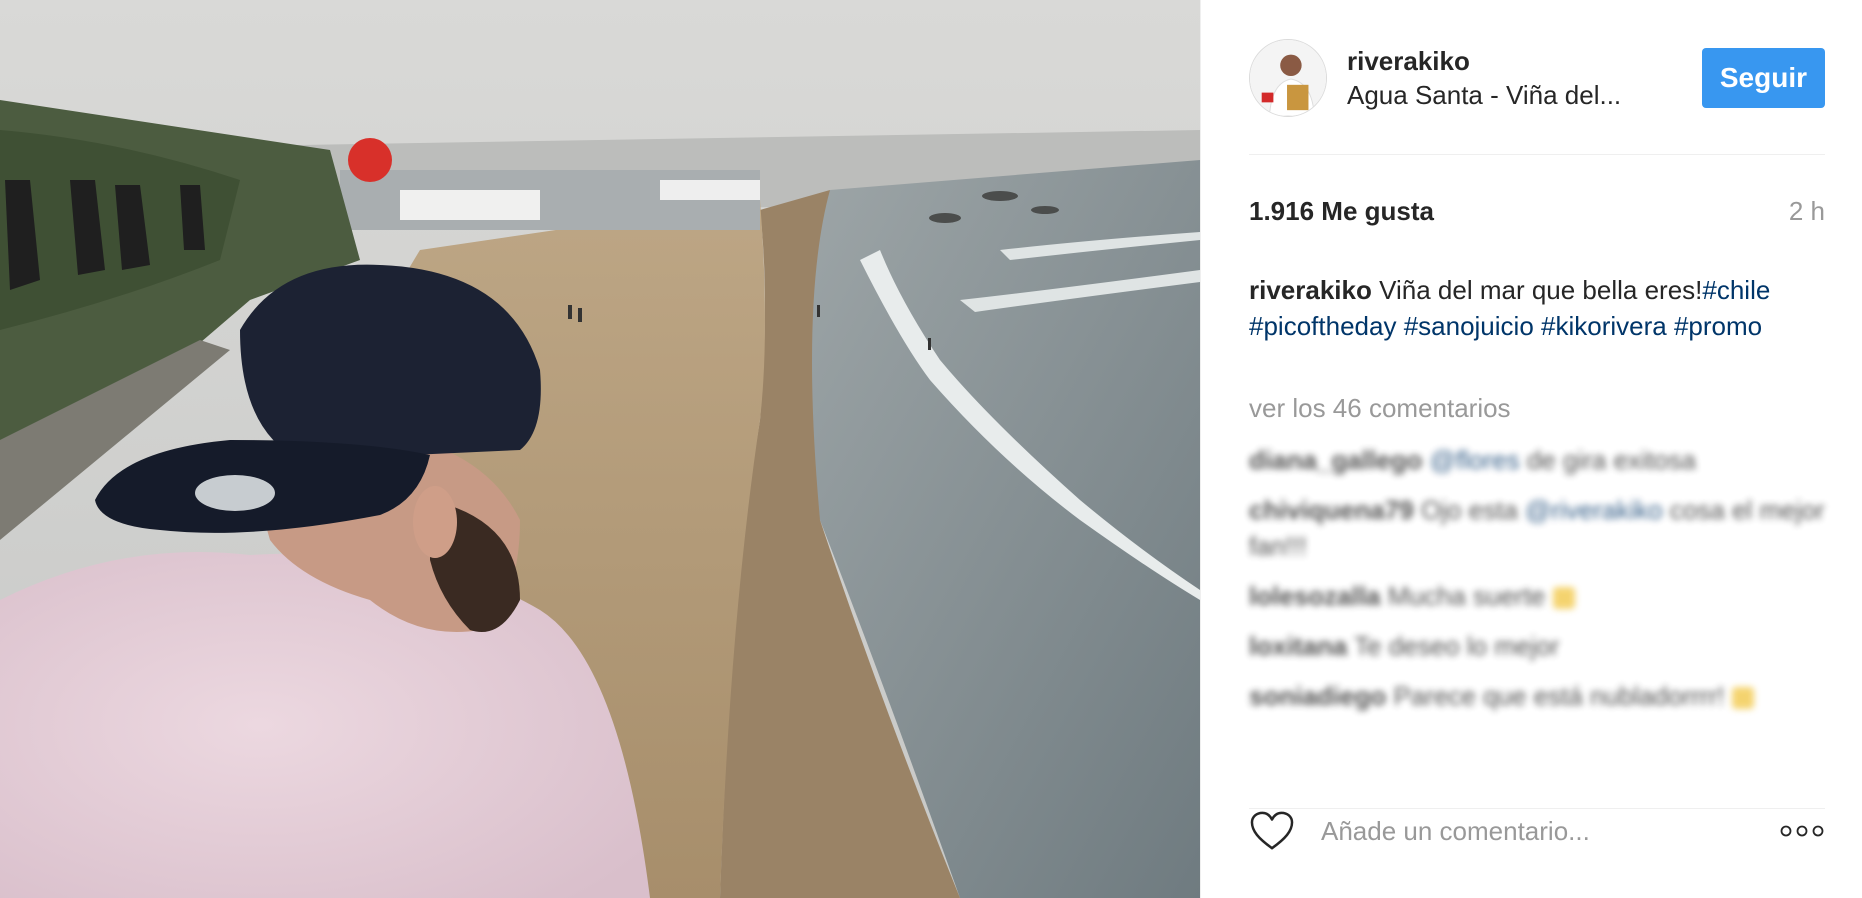 This screenshot has height=898, width=1862. Describe the element at coordinates (1541, 290) in the screenshot. I see `caption-text: Viña del mar que bella eres!` at that location.